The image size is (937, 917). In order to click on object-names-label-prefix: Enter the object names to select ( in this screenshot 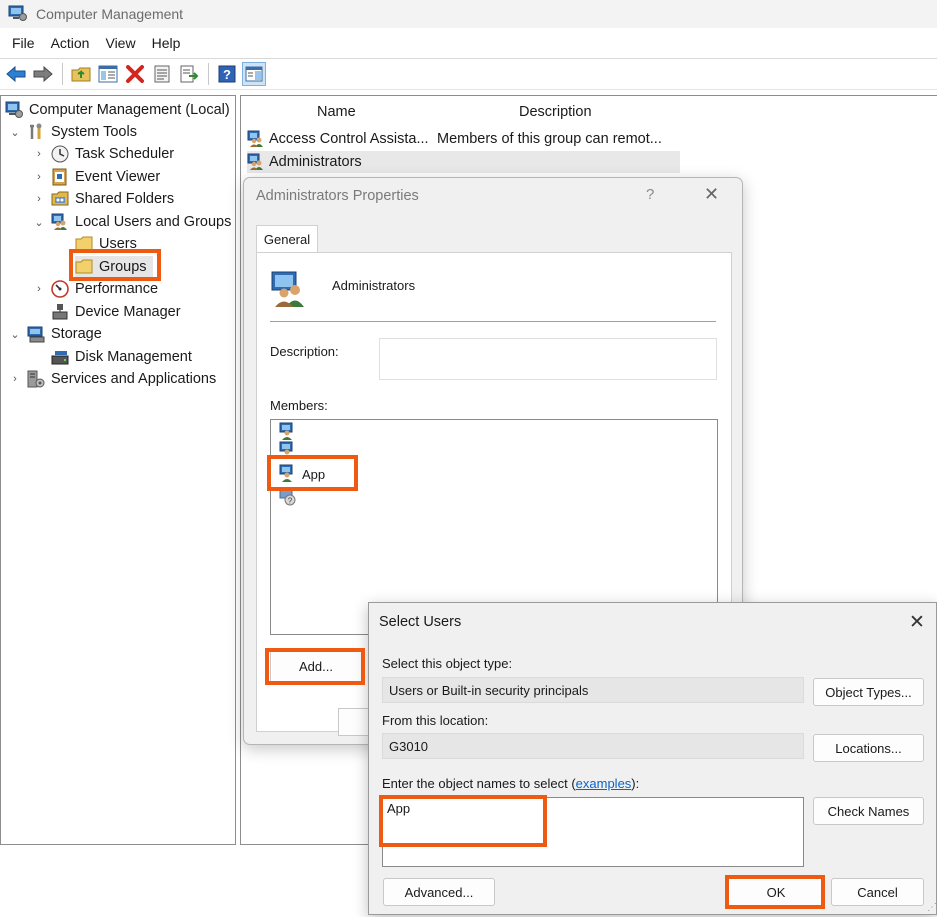, I will do `click(479, 783)`.